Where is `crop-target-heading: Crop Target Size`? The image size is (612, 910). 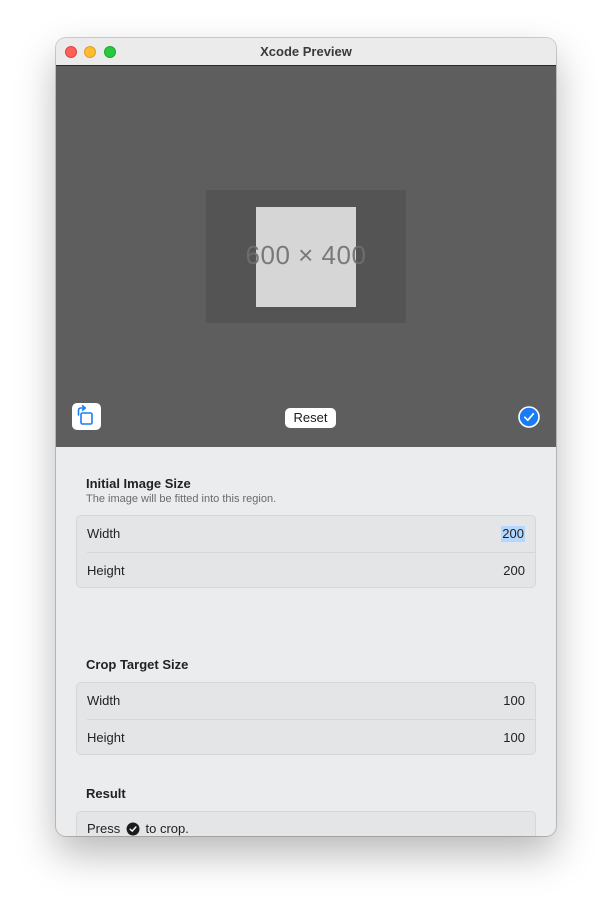 crop-target-heading: Crop Target Size is located at coordinates (137, 664).